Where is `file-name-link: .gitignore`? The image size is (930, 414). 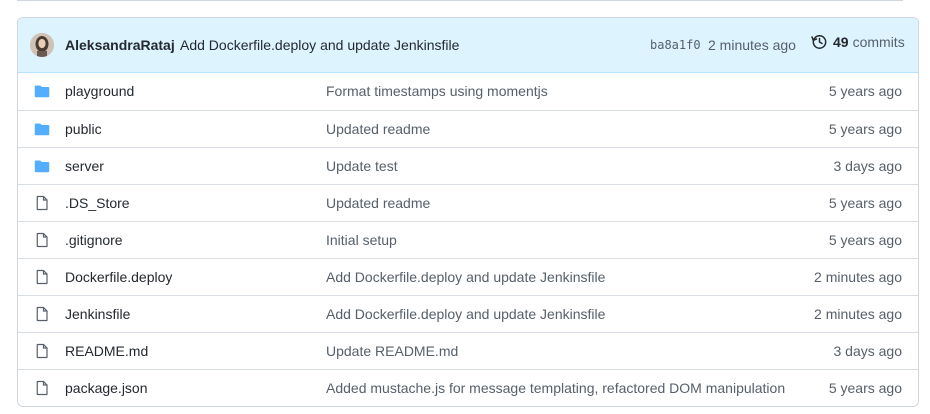
file-name-link: .gitignore is located at coordinates (94, 240).